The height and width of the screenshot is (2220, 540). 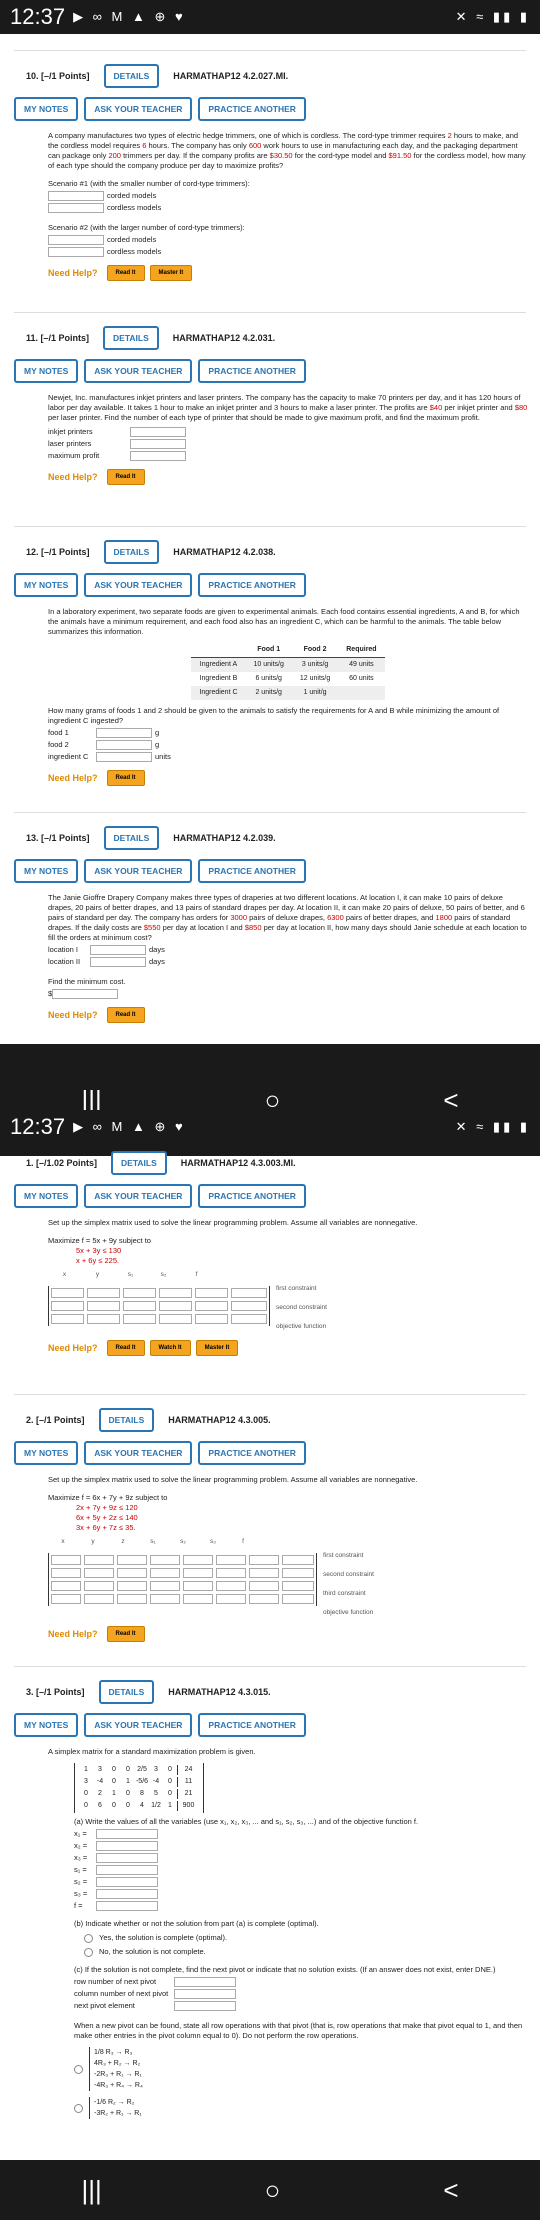 What do you see at coordinates (158, 444) in the screenshot?
I see `laser-input` at bounding box center [158, 444].